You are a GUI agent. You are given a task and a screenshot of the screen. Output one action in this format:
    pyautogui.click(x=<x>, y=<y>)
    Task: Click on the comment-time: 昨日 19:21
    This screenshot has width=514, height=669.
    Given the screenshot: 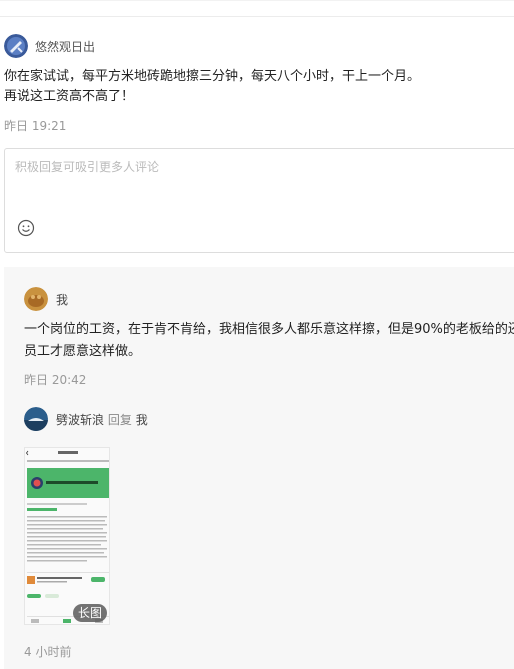 What is the action you would take?
    pyautogui.click(x=35, y=126)
    